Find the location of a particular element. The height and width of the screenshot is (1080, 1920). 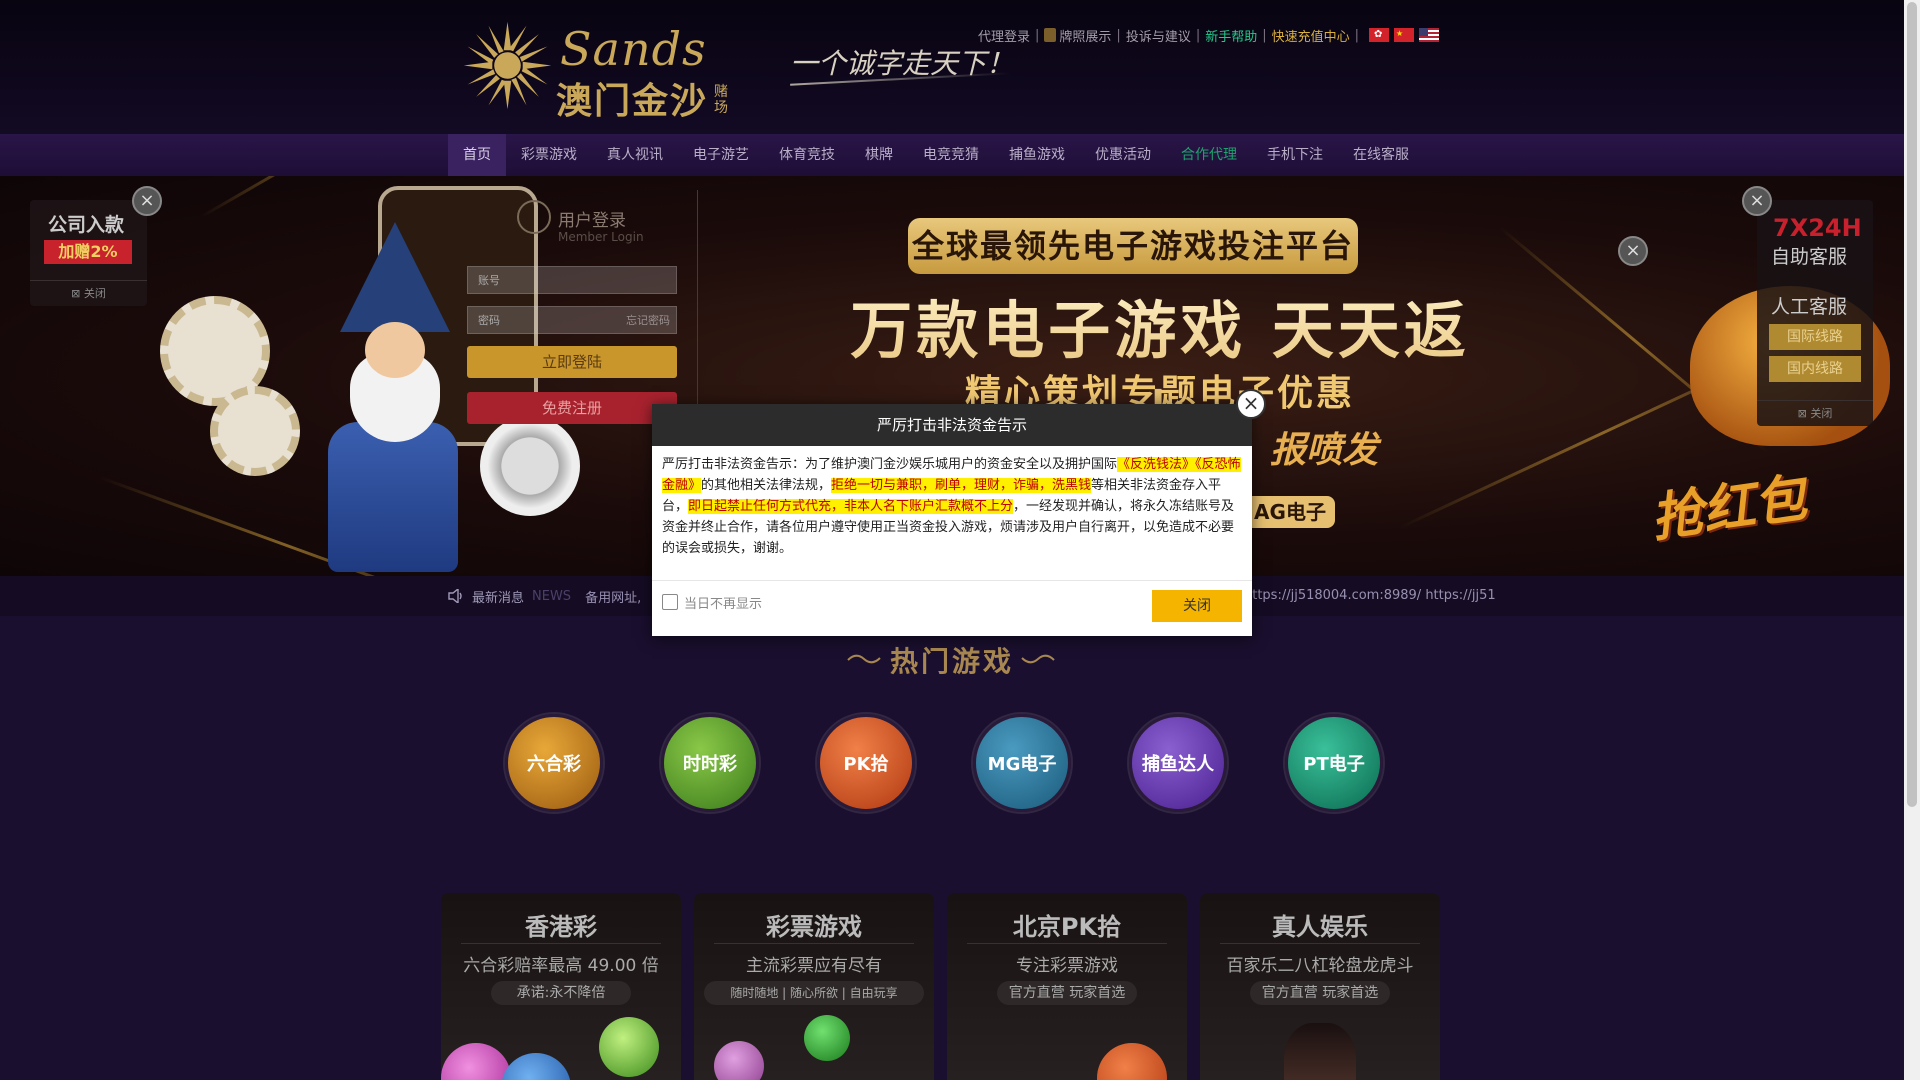

page-scrollbar is located at coordinates (1912, 540).